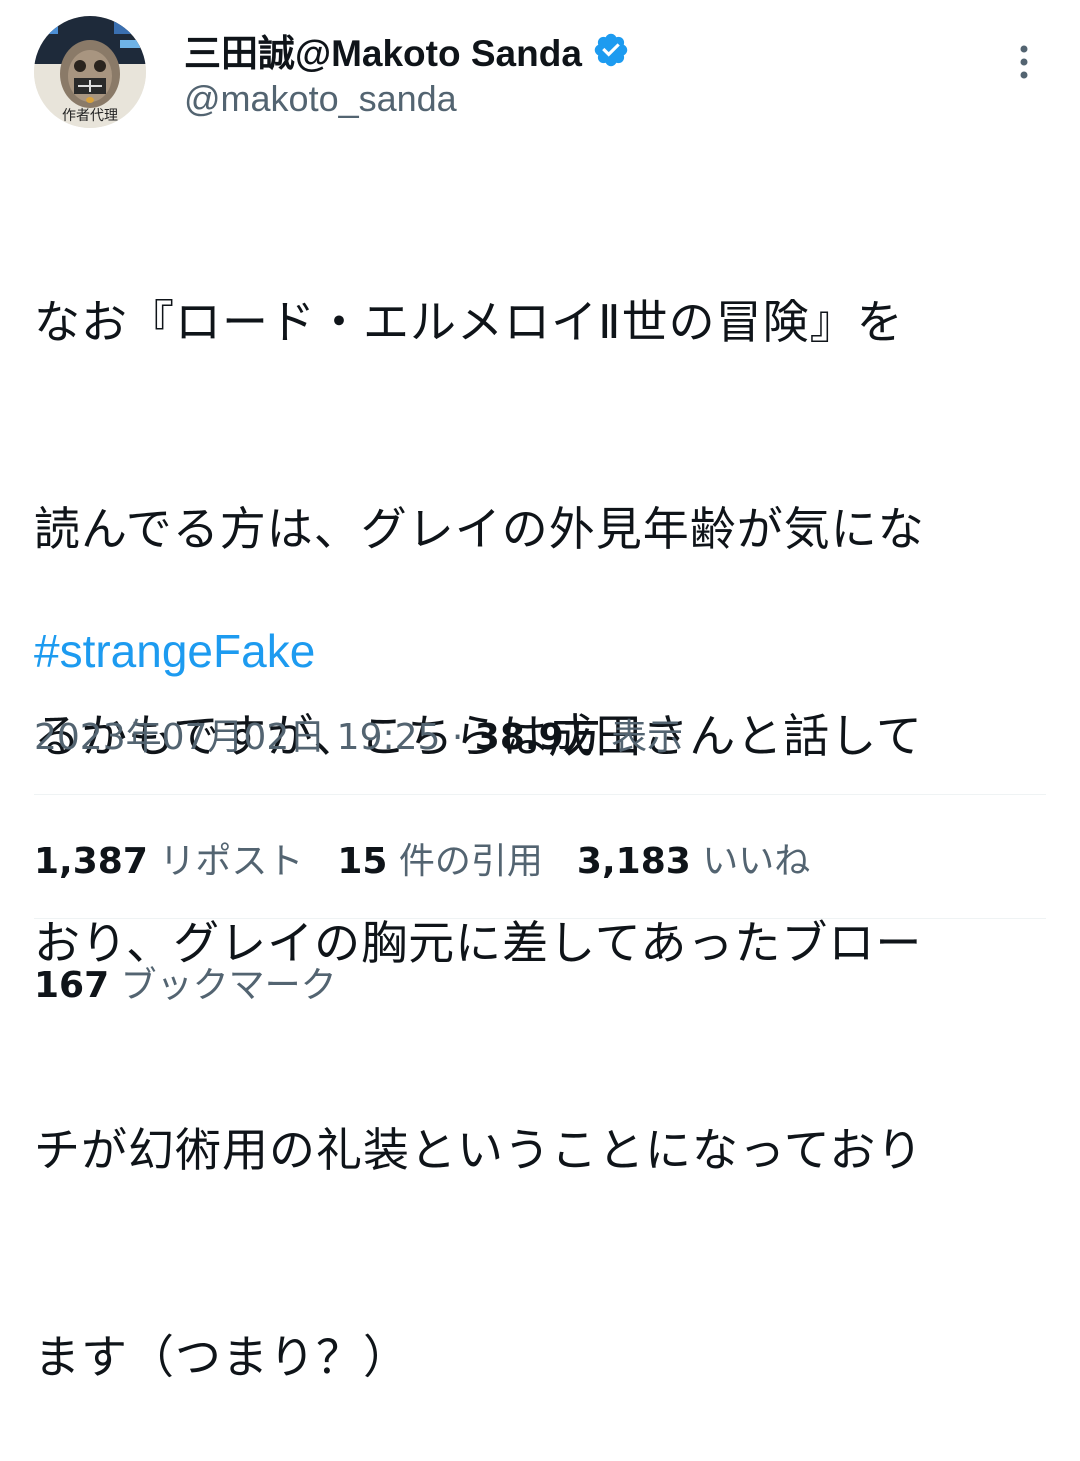  What do you see at coordinates (537, 737) in the screenshot?
I see `views-count: 38.9万` at bounding box center [537, 737].